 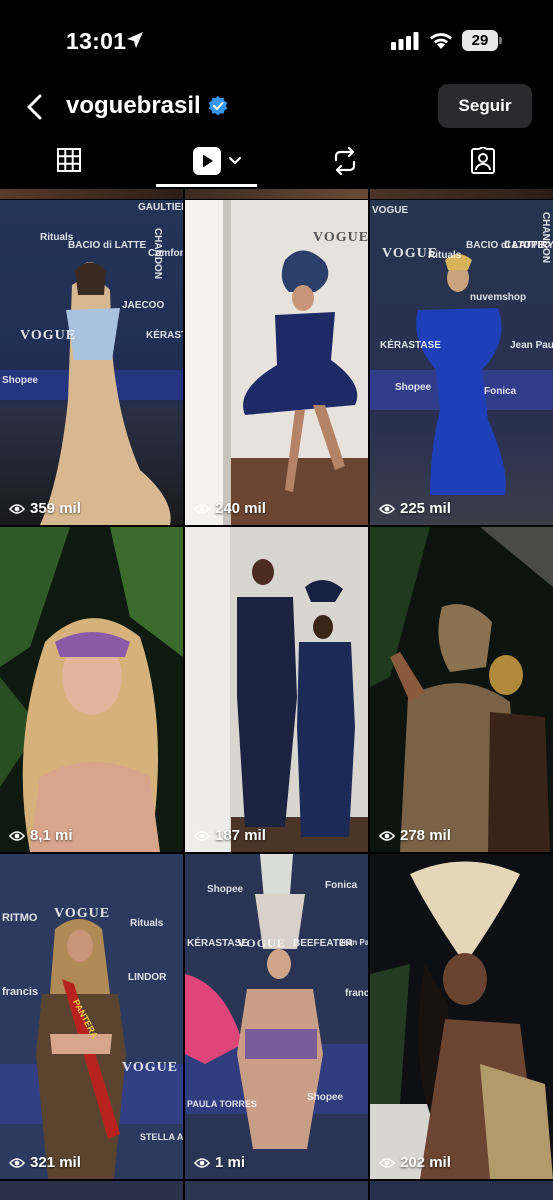 What do you see at coordinates (143, 305) in the screenshot?
I see `backdrop-sponsor-text: JAECOO` at bounding box center [143, 305].